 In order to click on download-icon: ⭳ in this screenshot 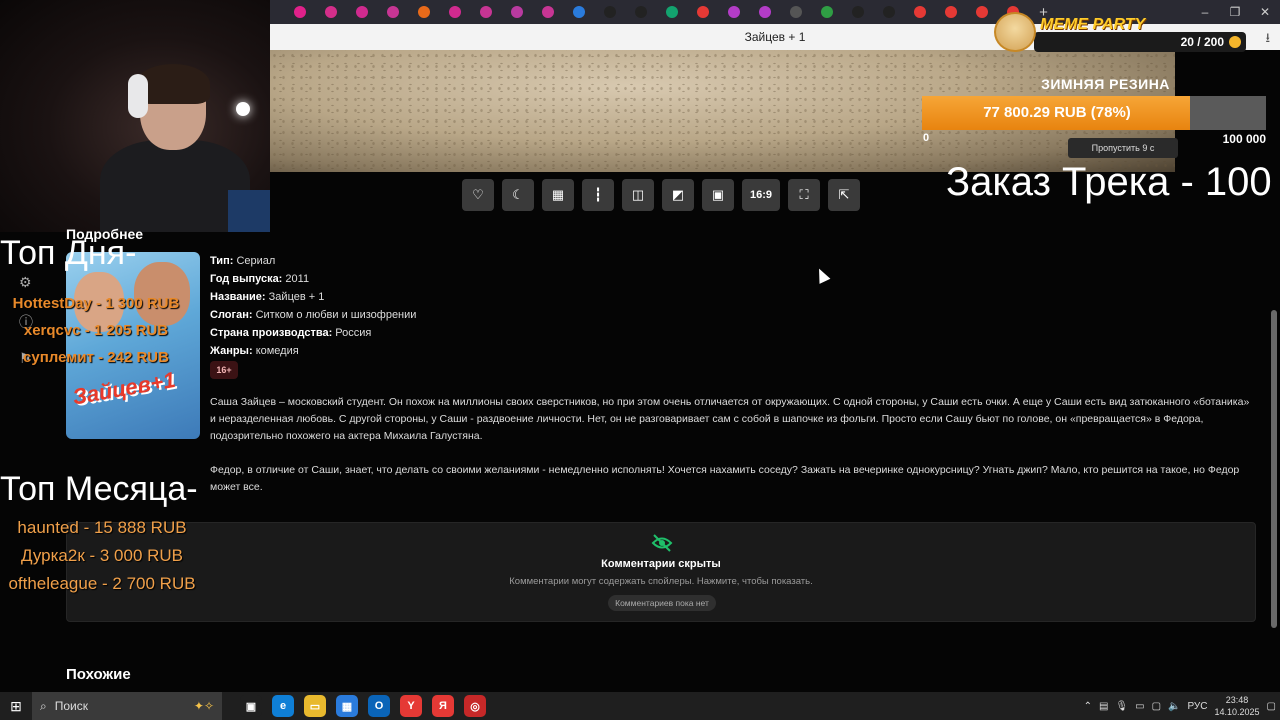, I will do `click(1267, 40)`.